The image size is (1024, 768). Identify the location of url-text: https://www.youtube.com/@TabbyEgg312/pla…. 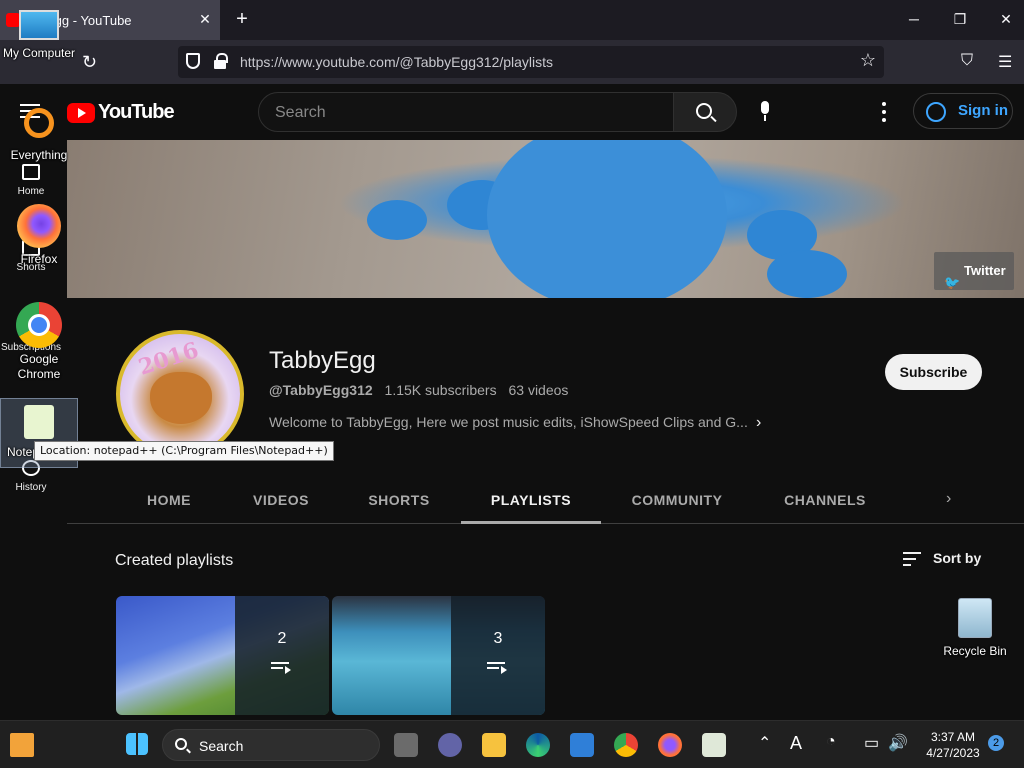
(396, 62).